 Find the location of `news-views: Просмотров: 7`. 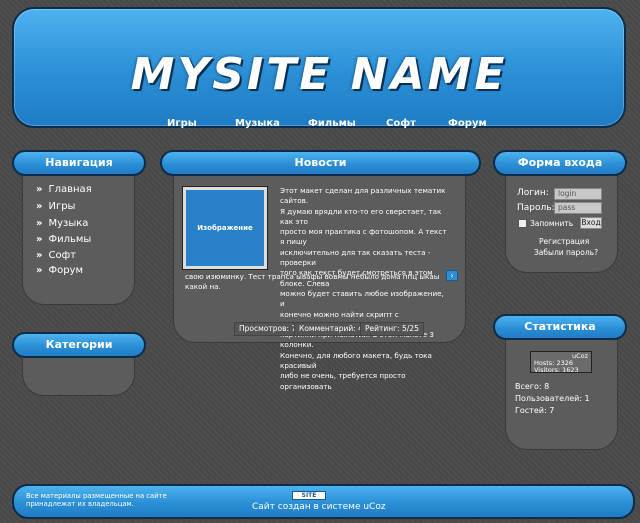

news-views: Просмотров: 7 is located at coordinates (268, 329).